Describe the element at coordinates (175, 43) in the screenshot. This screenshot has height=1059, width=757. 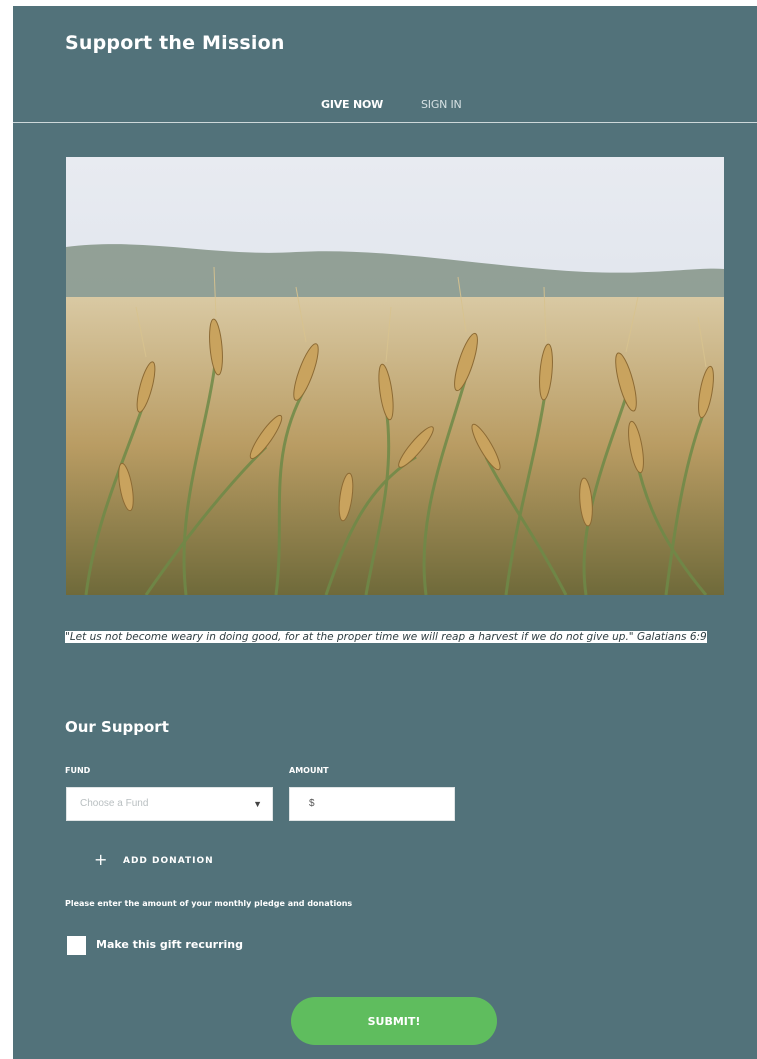
I see `site-title: Support the Mission` at that location.